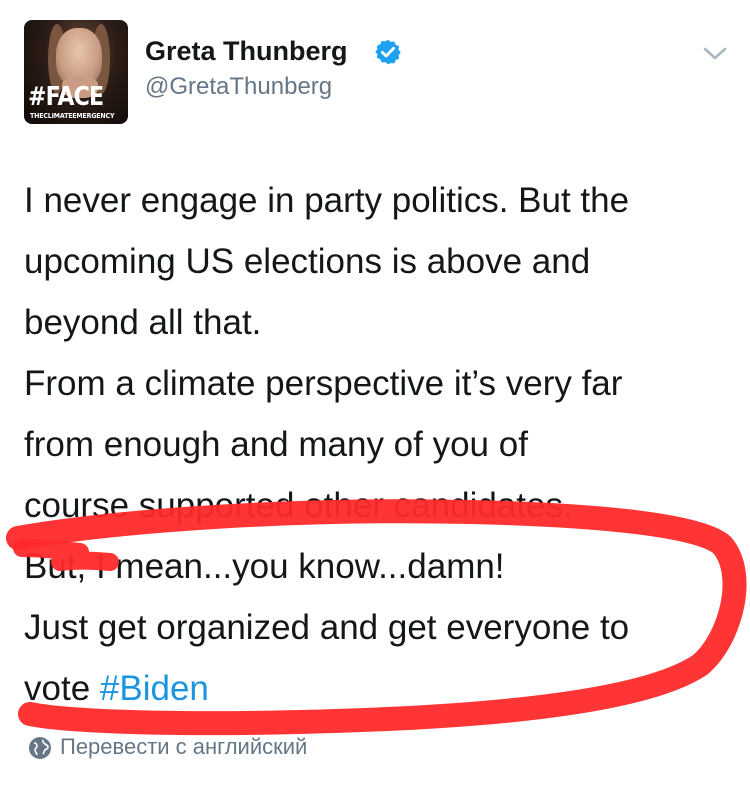 This screenshot has height=802, width=750. I want to click on translate-label: Перевести с английский, so click(183, 747).